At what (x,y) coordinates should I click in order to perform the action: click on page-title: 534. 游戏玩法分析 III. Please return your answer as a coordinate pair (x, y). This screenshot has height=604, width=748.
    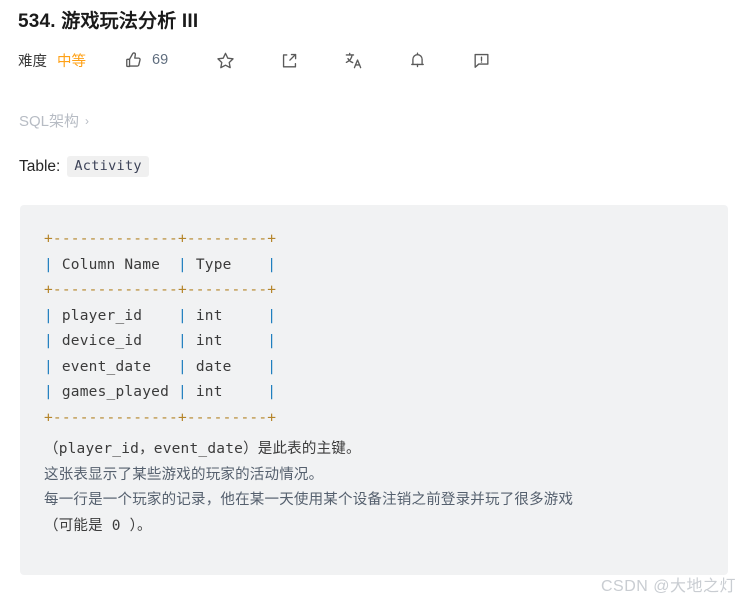
    Looking at the image, I should click on (108, 21).